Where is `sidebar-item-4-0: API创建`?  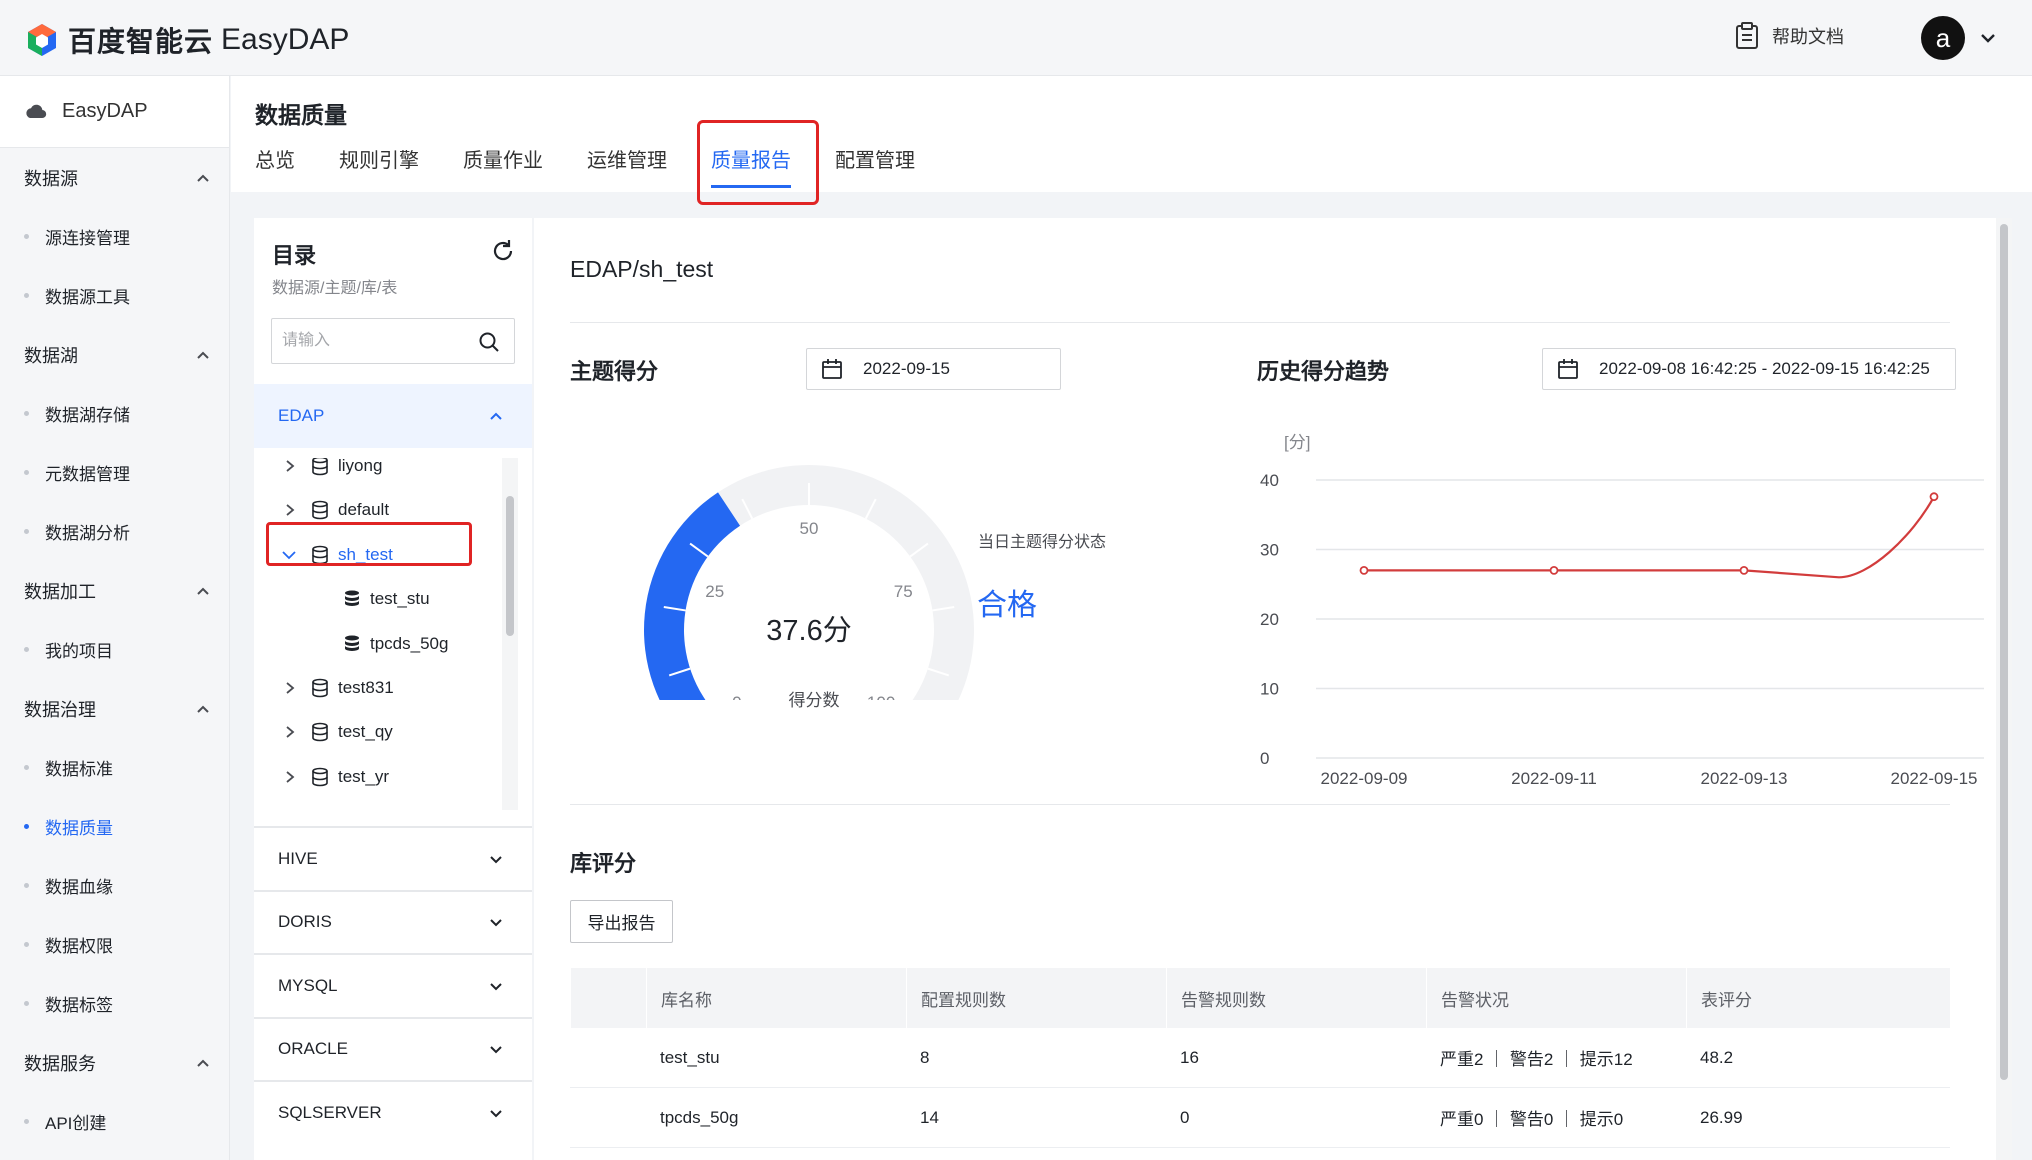
sidebar-item-4-0: API创建 is located at coordinates (114, 1121).